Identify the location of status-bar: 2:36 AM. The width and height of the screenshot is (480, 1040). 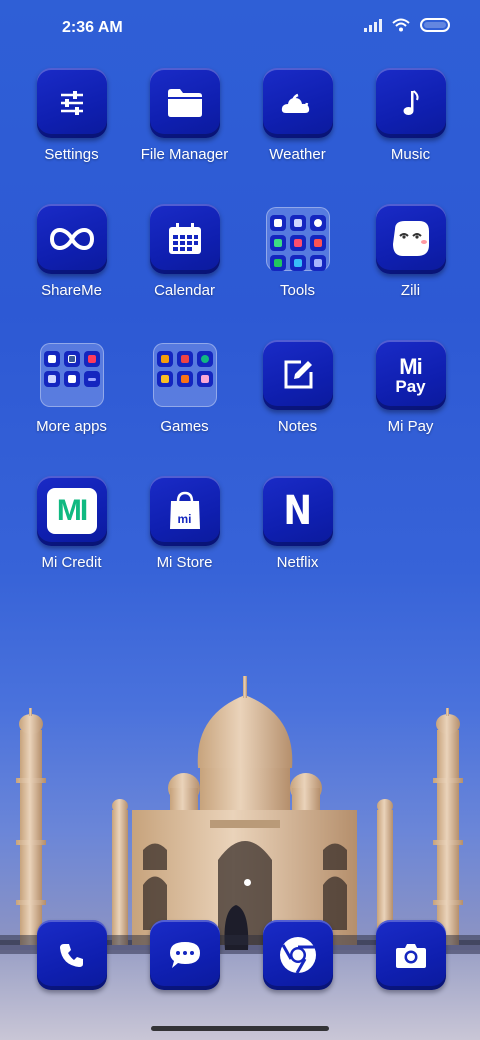
(240, 28).